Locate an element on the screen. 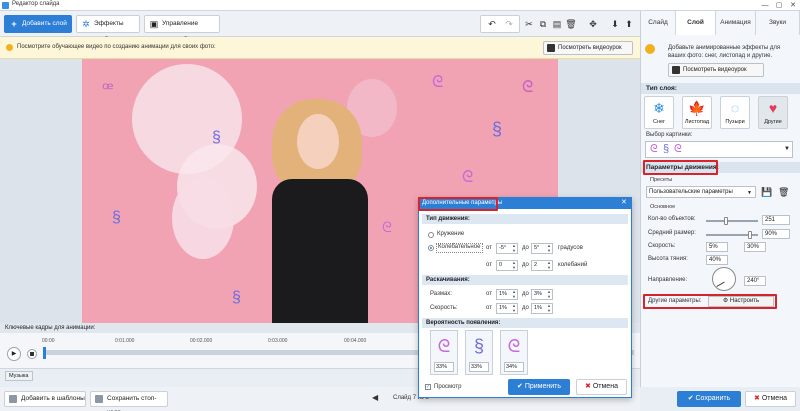  watch-tutorial-button: Посмотреть видеоурок is located at coordinates (588, 48).